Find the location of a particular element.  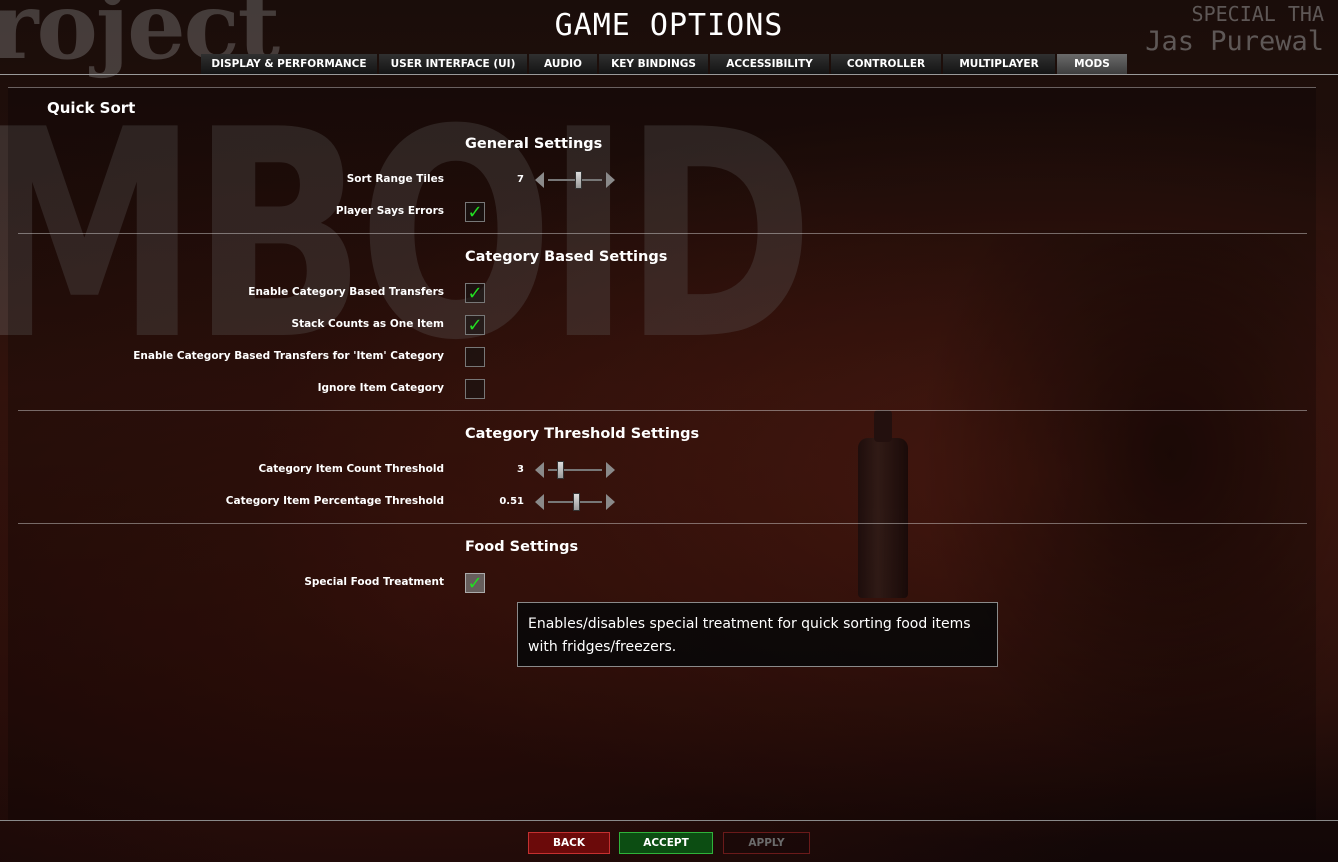

tab-user-interface: USER INTERFACE (UI) is located at coordinates (453, 64).